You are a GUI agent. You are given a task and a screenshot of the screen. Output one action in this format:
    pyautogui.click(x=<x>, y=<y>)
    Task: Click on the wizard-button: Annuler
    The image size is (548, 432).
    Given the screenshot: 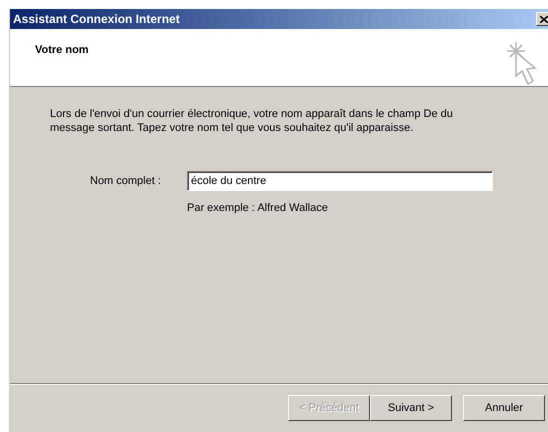 What is the action you would take?
    pyautogui.click(x=504, y=408)
    